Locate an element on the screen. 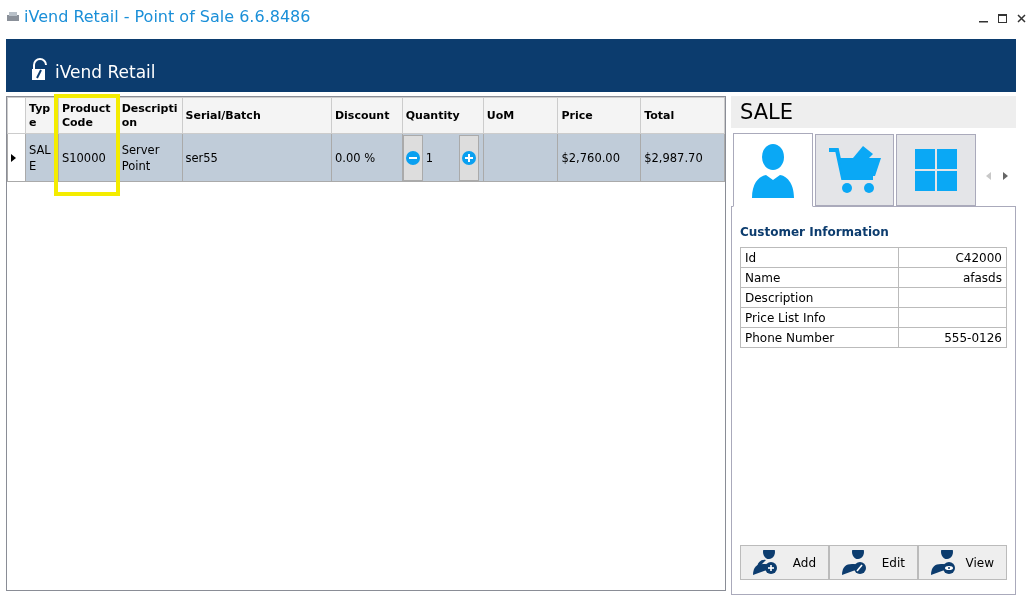  field-value: 555-0126 is located at coordinates (973, 337).